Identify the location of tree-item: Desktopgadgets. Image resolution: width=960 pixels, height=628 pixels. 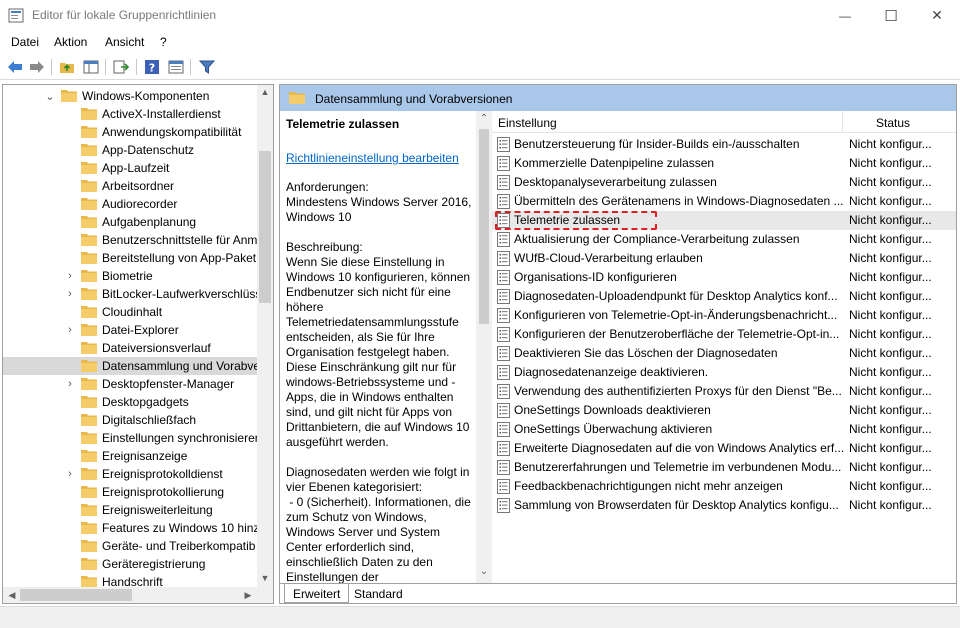
(138, 402).